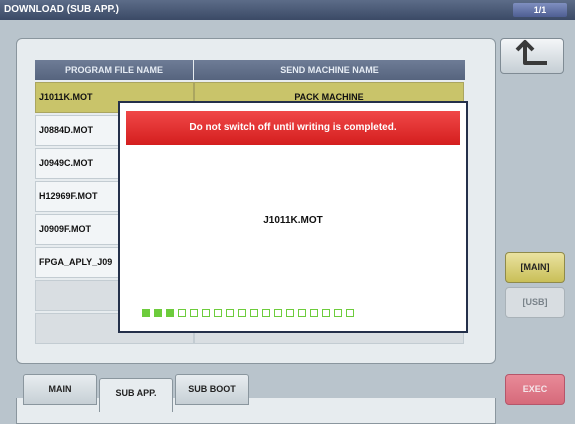 This screenshot has width=575, height=424. I want to click on tab-main: MAIN, so click(60, 389).